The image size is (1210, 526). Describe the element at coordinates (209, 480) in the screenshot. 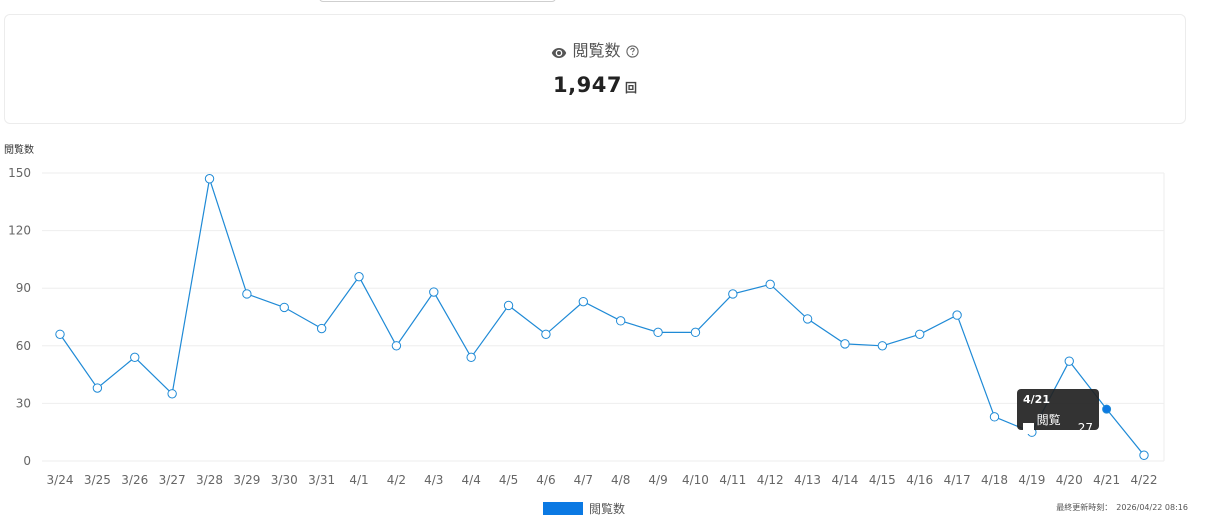

I see `x-tick-label: 3/28` at that location.